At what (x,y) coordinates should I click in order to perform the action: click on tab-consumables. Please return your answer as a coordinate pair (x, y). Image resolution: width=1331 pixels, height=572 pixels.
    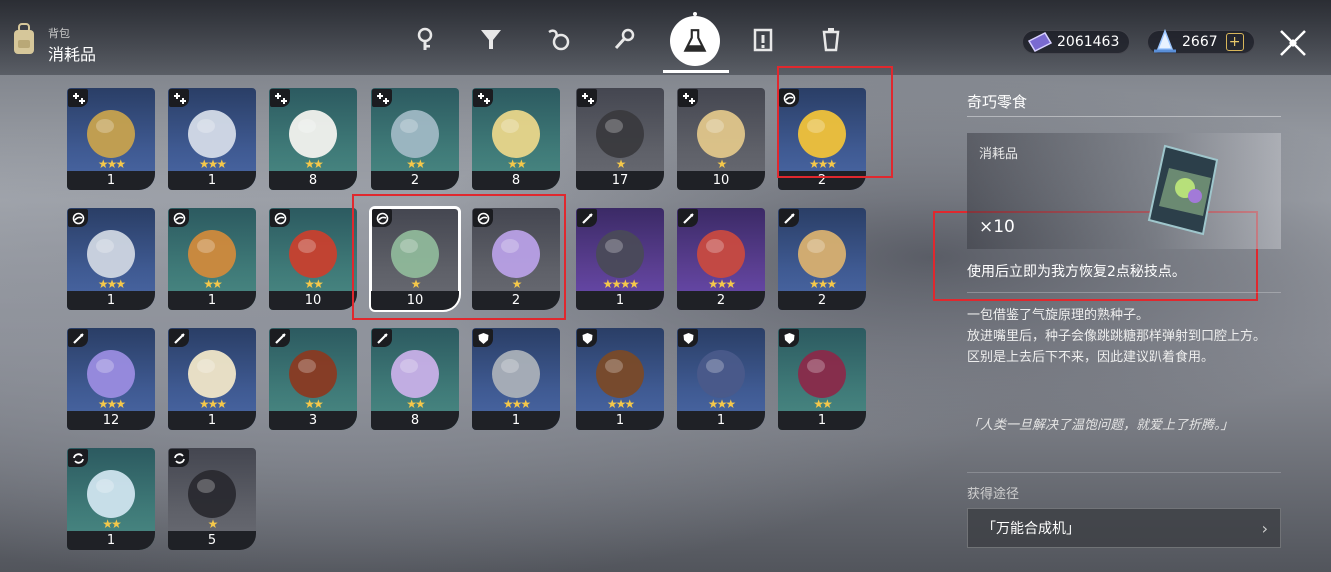
    Looking at the image, I should click on (695, 41).